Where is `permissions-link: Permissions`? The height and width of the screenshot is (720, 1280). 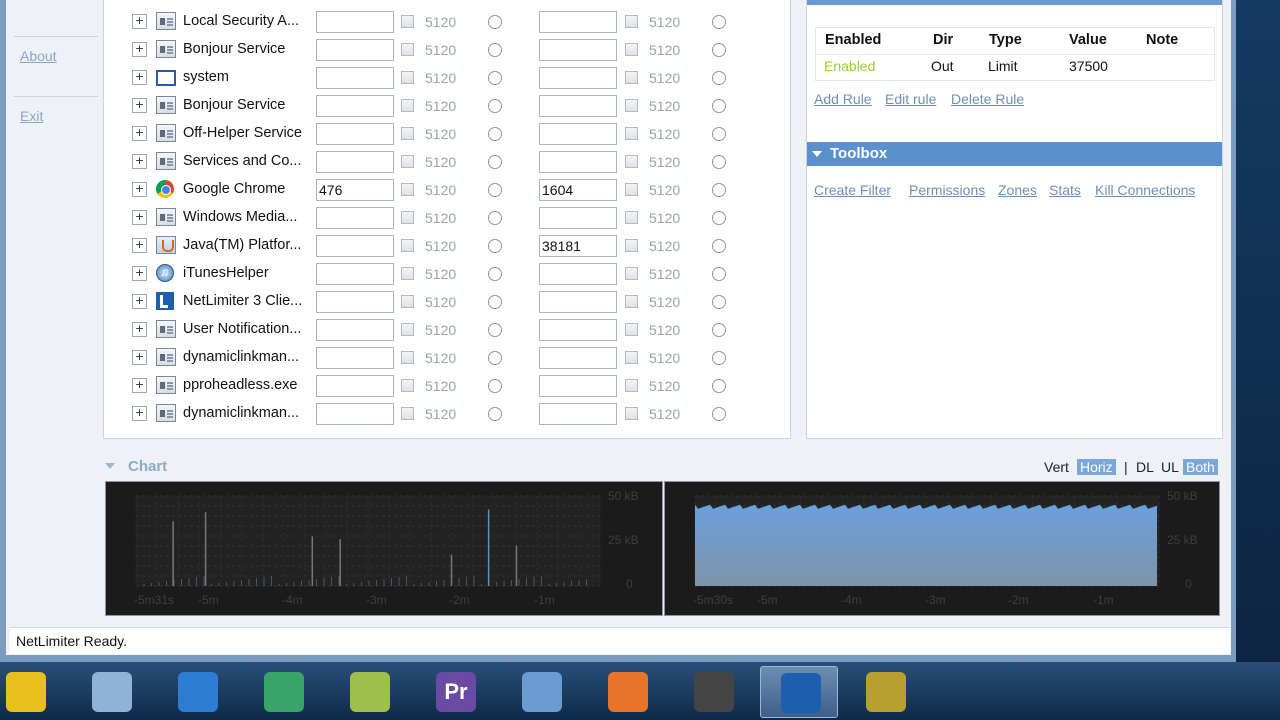
permissions-link: Permissions is located at coordinates (947, 190).